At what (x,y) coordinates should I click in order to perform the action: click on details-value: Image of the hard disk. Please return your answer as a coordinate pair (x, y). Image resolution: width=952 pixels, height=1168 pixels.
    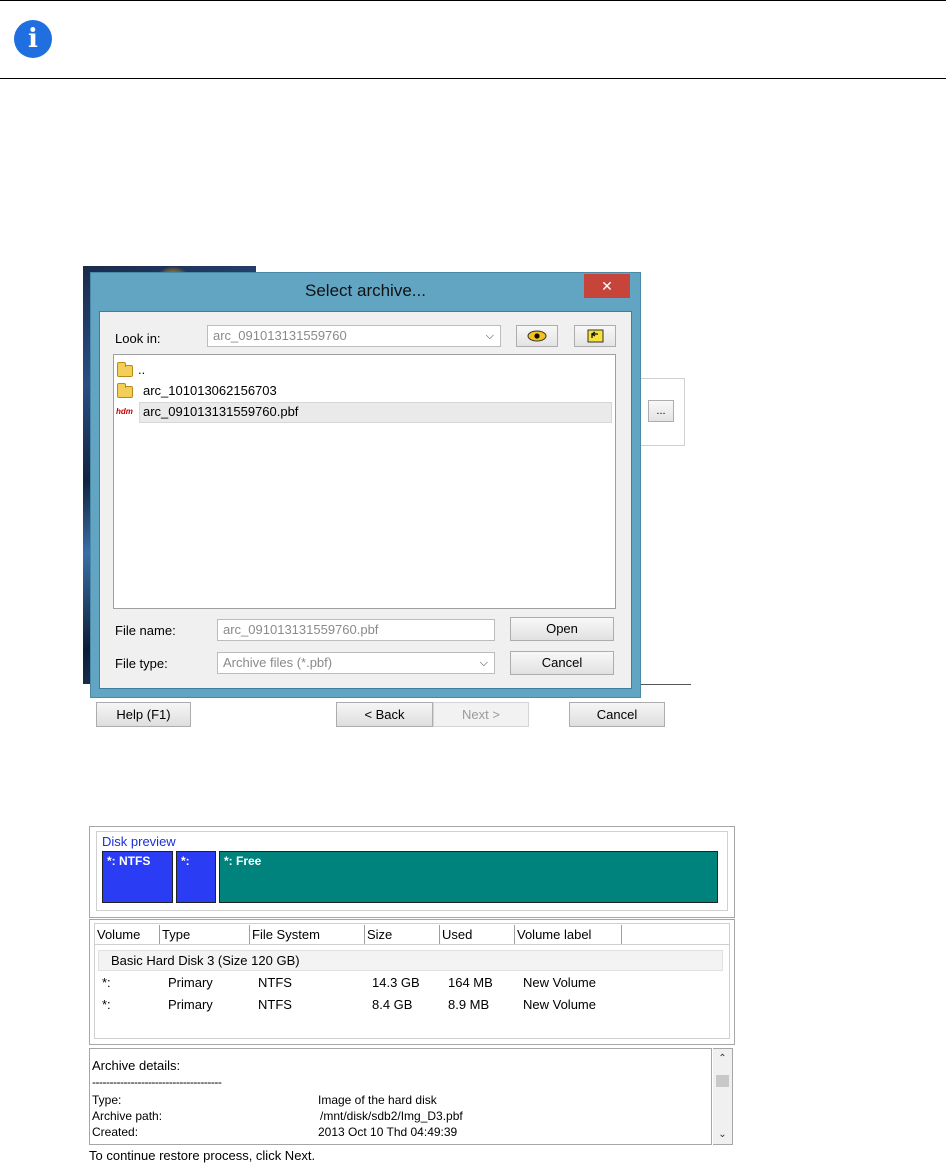
    Looking at the image, I should click on (377, 1100).